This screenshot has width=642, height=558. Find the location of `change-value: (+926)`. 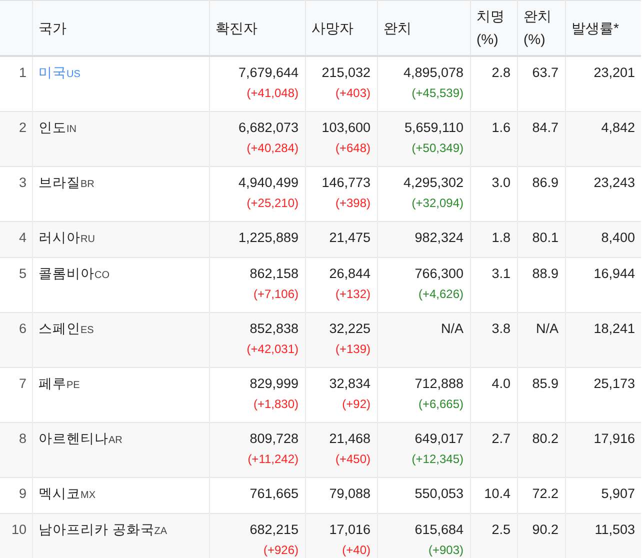

change-value: (+926) is located at coordinates (280, 550).